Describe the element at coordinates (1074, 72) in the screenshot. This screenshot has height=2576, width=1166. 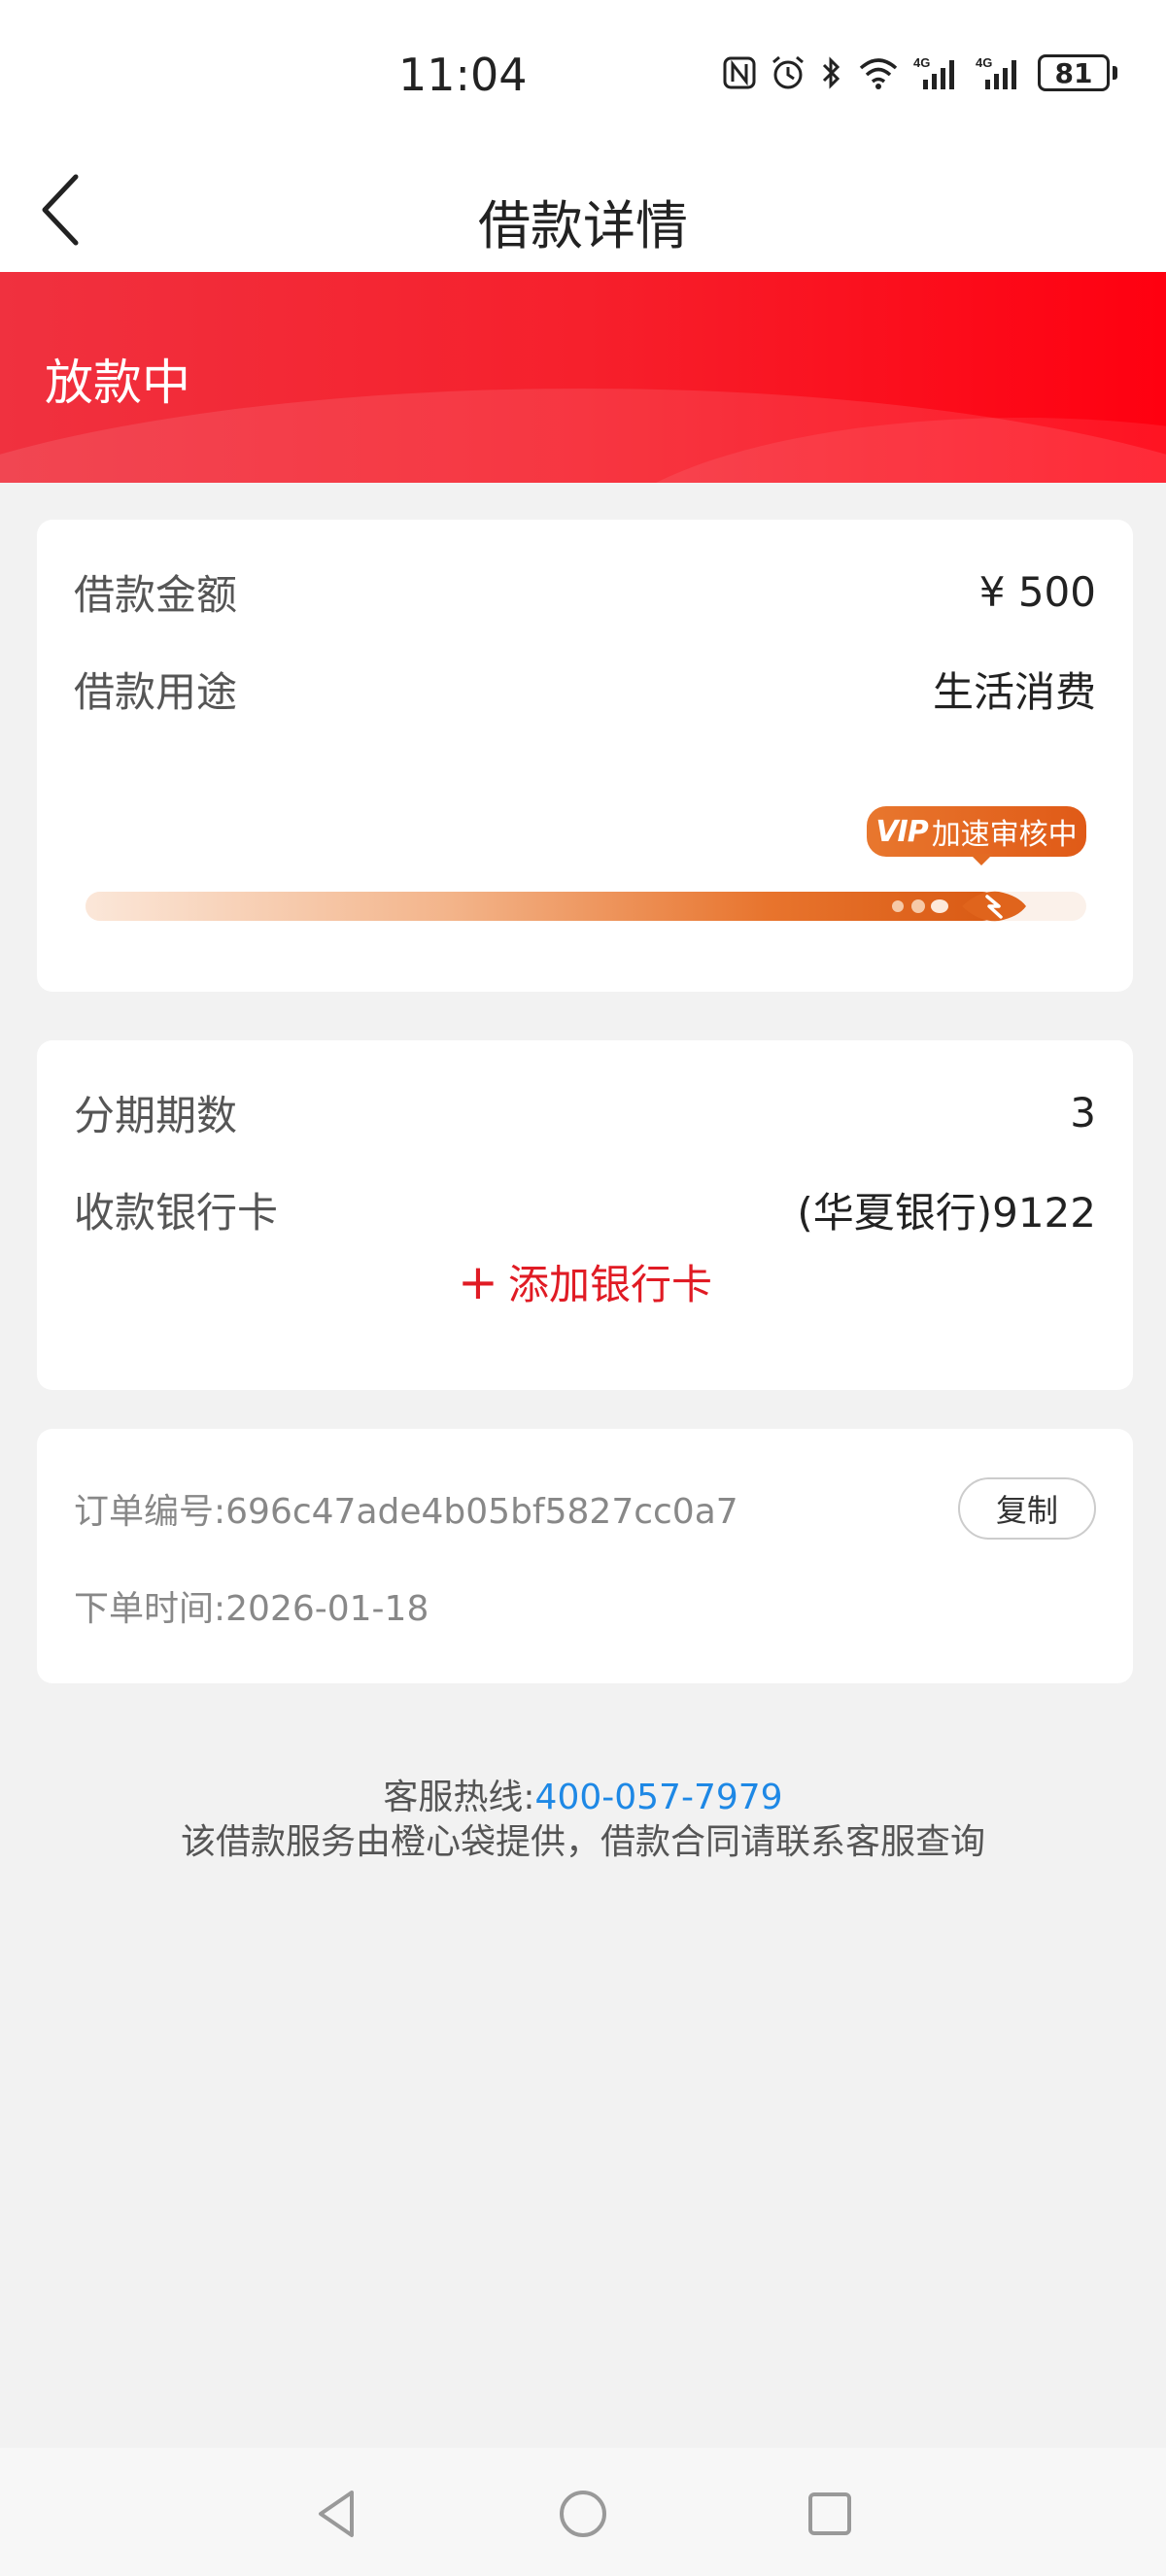
I see `battery-level: 81` at that location.